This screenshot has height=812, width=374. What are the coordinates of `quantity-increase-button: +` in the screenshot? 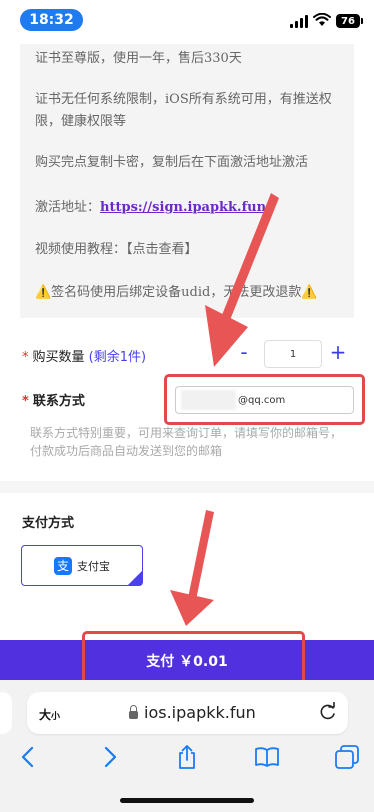 It's located at (338, 352).